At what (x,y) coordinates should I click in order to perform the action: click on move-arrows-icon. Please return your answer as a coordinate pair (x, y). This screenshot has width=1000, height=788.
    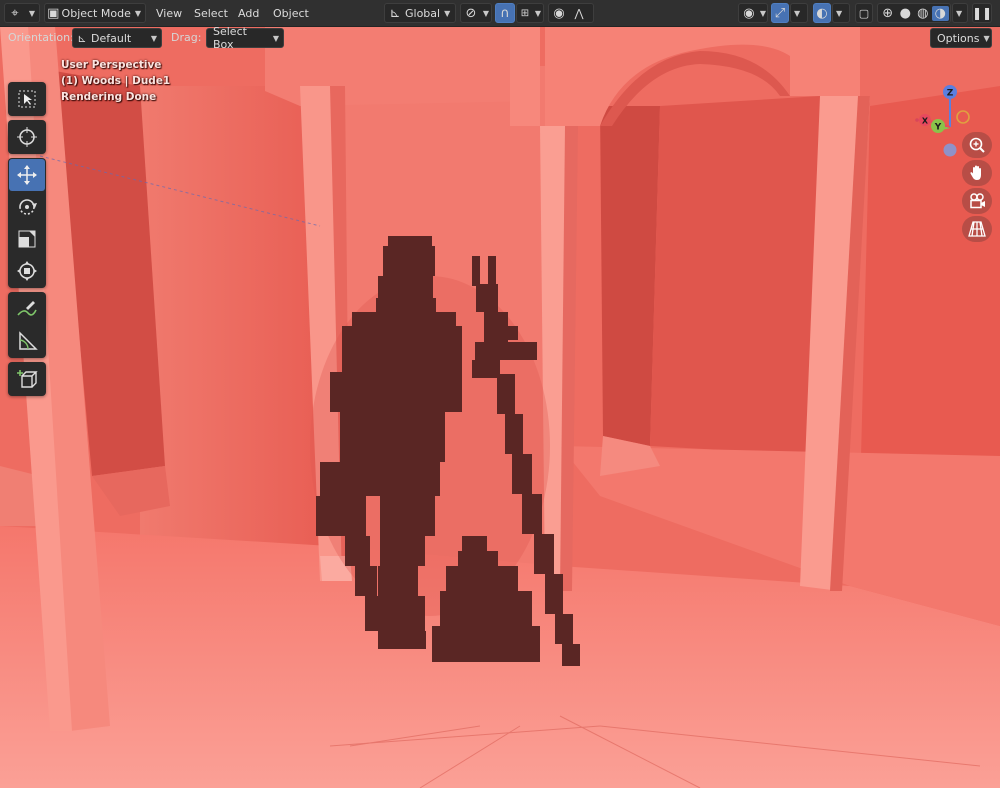
    Looking at the image, I should click on (27, 175).